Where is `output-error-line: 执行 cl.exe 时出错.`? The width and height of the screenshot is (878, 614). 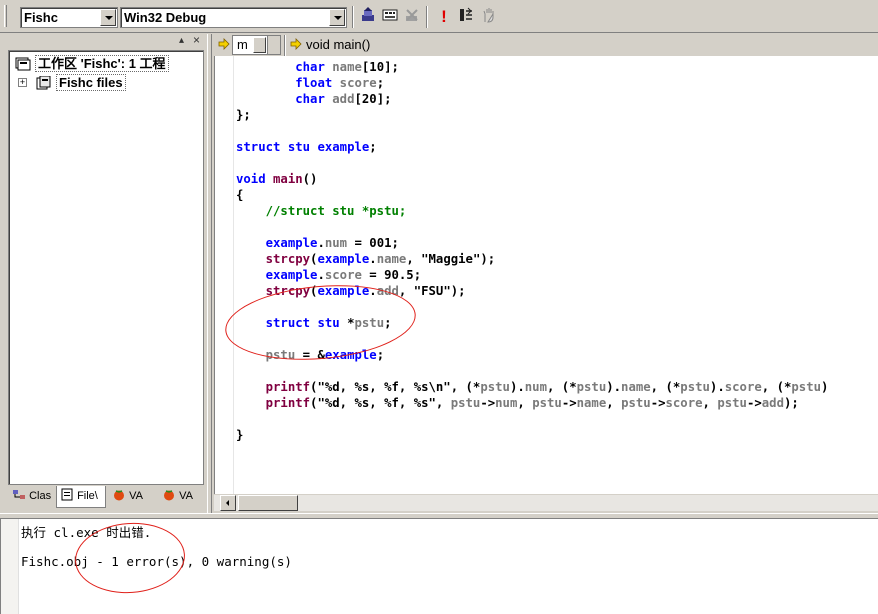 output-error-line: 执行 cl.exe 时出错. is located at coordinates (86, 532).